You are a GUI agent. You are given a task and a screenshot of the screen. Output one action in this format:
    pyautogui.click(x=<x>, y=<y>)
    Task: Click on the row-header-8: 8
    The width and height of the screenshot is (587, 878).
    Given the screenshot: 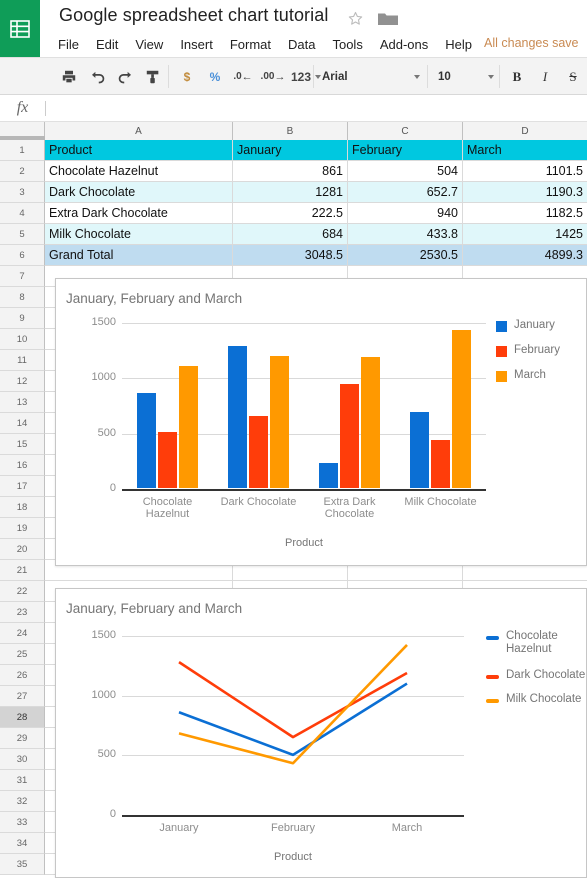 What is the action you would take?
    pyautogui.click(x=22, y=297)
    